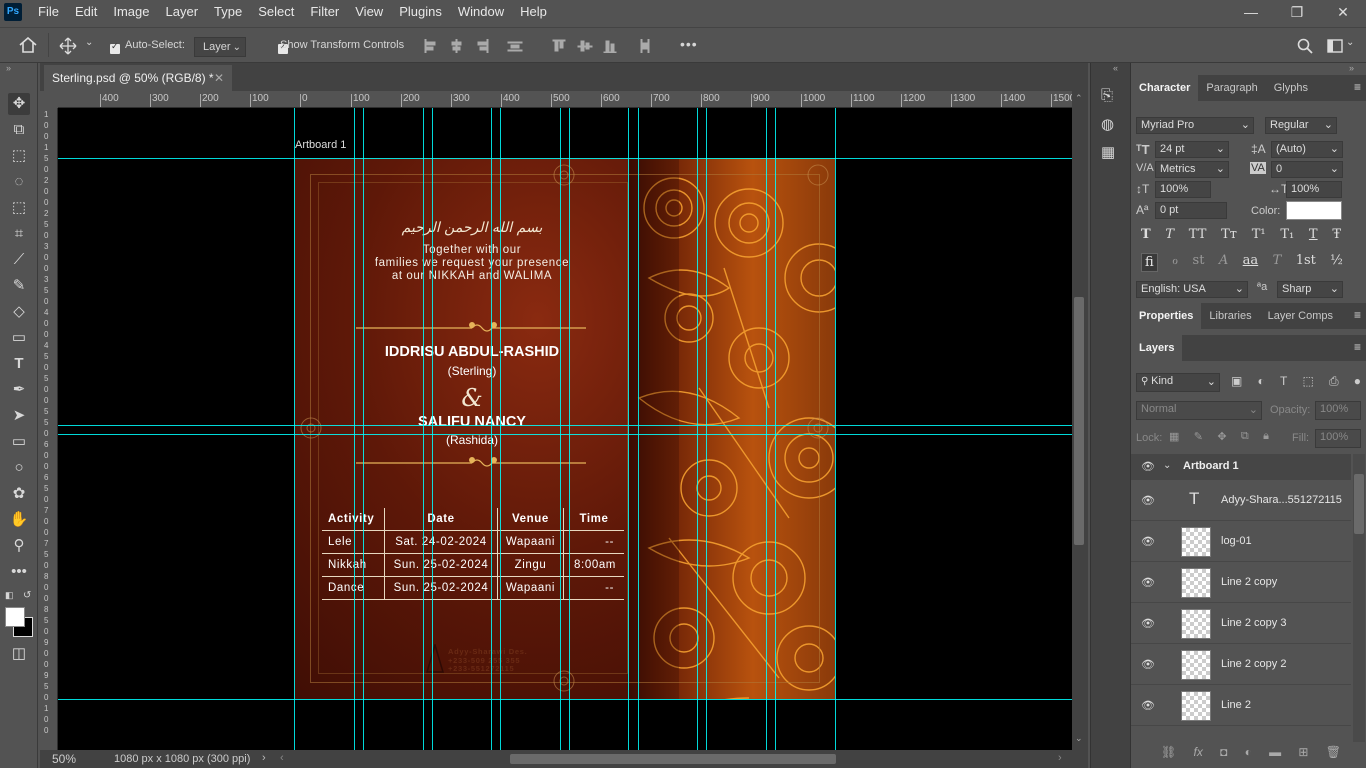 This screenshot has width=1366, height=768. Describe the element at coordinates (1241, 705) in the screenshot. I see `layer-row: 👁︎ Line 2` at that location.